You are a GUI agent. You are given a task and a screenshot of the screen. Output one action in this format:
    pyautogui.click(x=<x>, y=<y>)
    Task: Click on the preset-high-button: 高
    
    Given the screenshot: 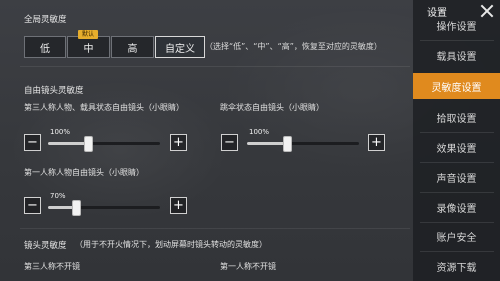 What is the action you would take?
    pyautogui.click(x=132, y=47)
    